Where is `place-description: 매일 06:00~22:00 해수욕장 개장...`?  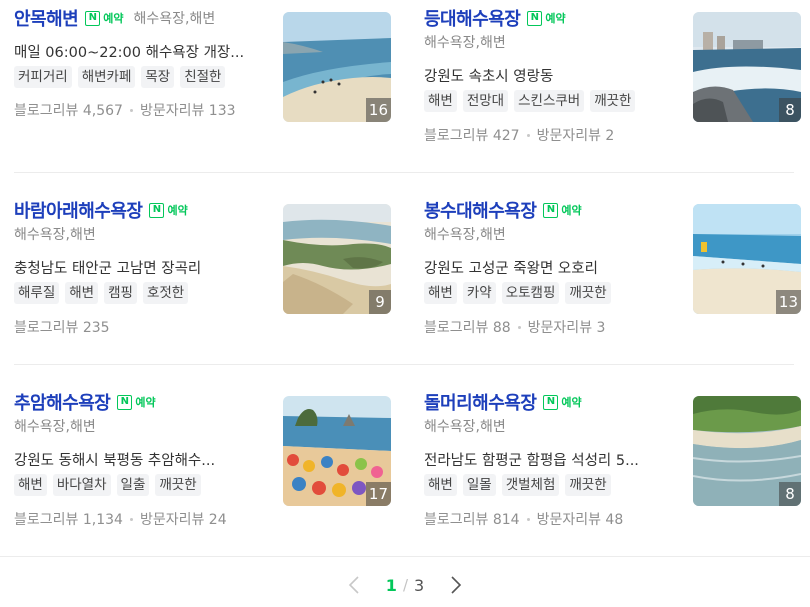
place-description: 매일 06:00~22:00 해수욕장 개장... is located at coordinates (129, 53).